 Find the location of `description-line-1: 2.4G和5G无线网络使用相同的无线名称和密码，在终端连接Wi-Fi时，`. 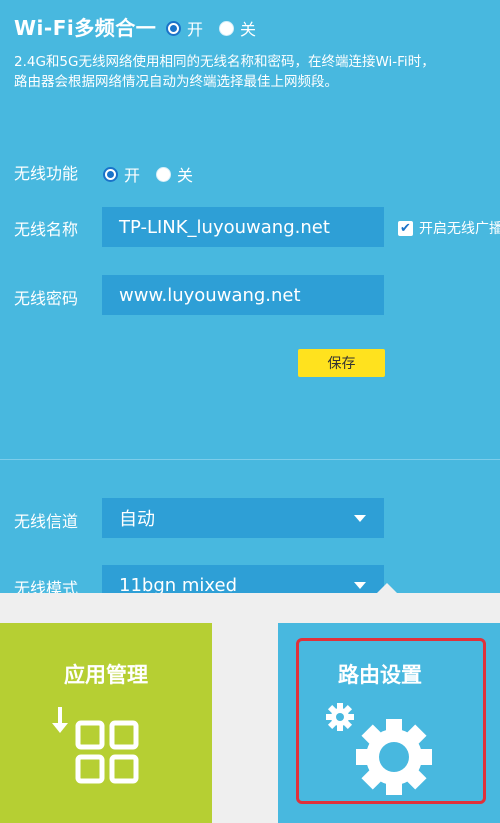

description-line-1: 2.4G和5G无线网络使用相同的无线名称和密码，在终端连接Wi-Fi时， is located at coordinates (224, 62).